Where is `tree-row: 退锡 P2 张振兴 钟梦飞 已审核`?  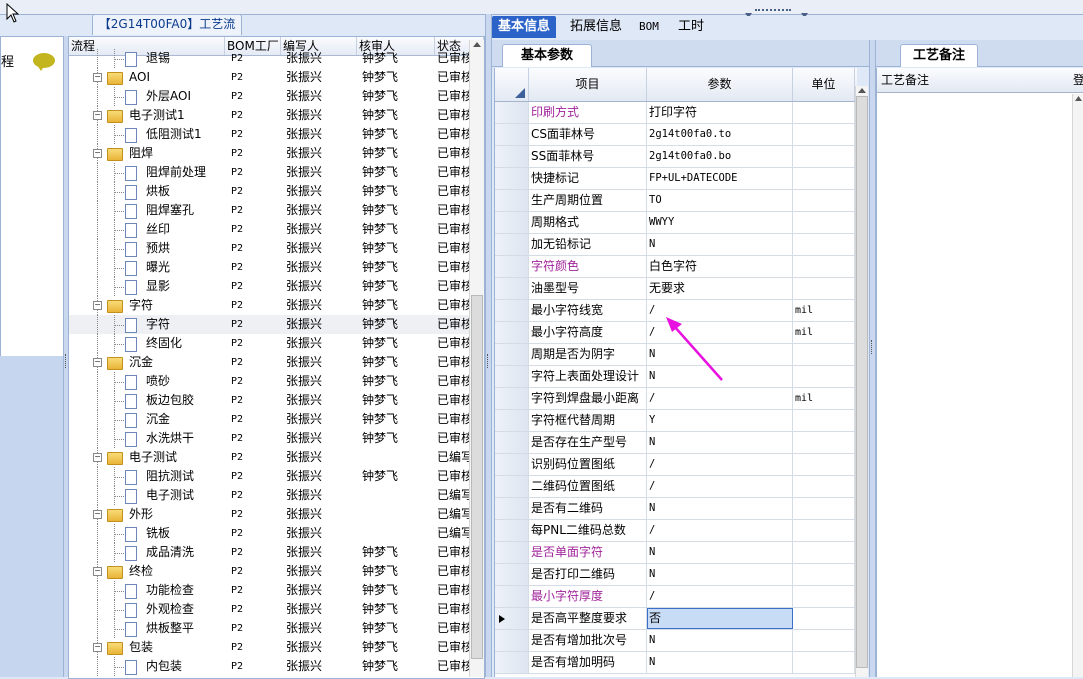 tree-row: 退锡 P2 张振兴 钟梦飞 已审核 is located at coordinates (269, 58).